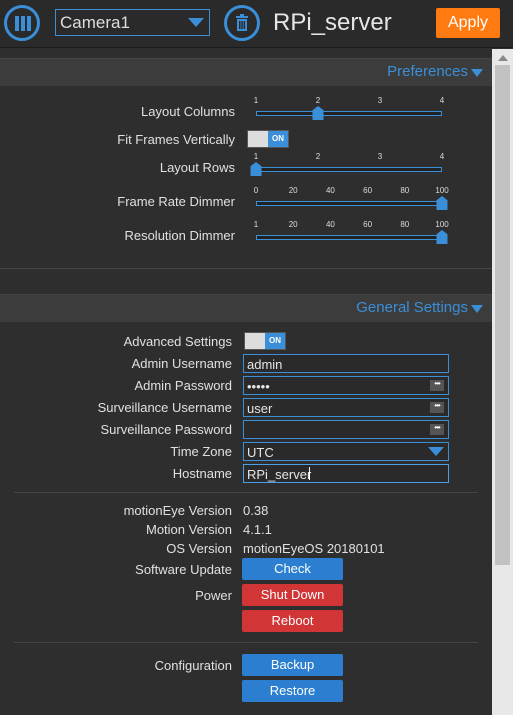  Describe the element at coordinates (346, 385) in the screenshot. I see `admin-password-field: ••••• •••` at that location.